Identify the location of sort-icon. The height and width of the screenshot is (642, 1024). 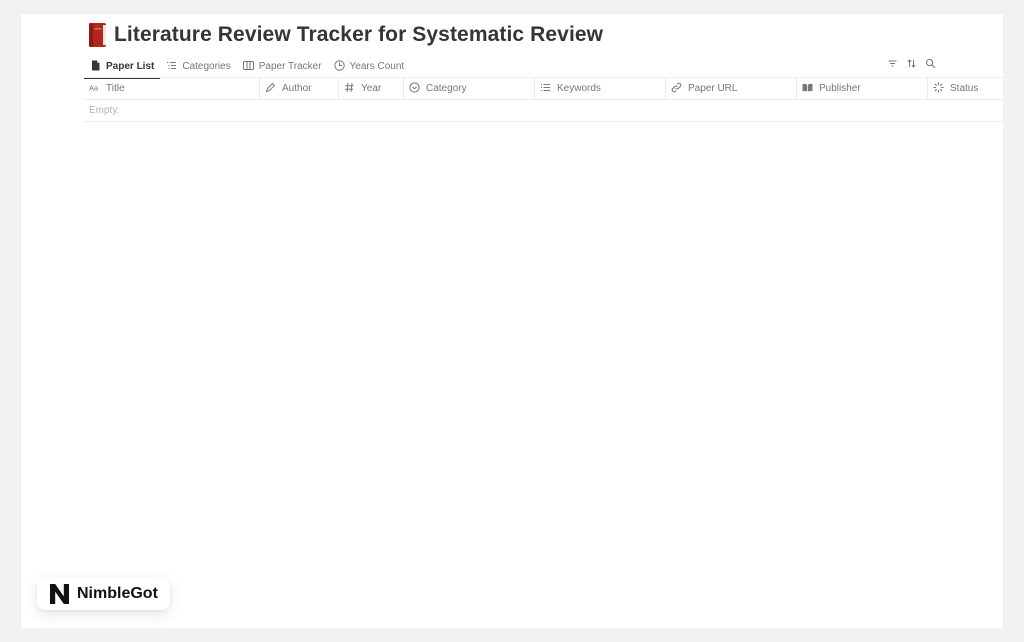
(911, 63).